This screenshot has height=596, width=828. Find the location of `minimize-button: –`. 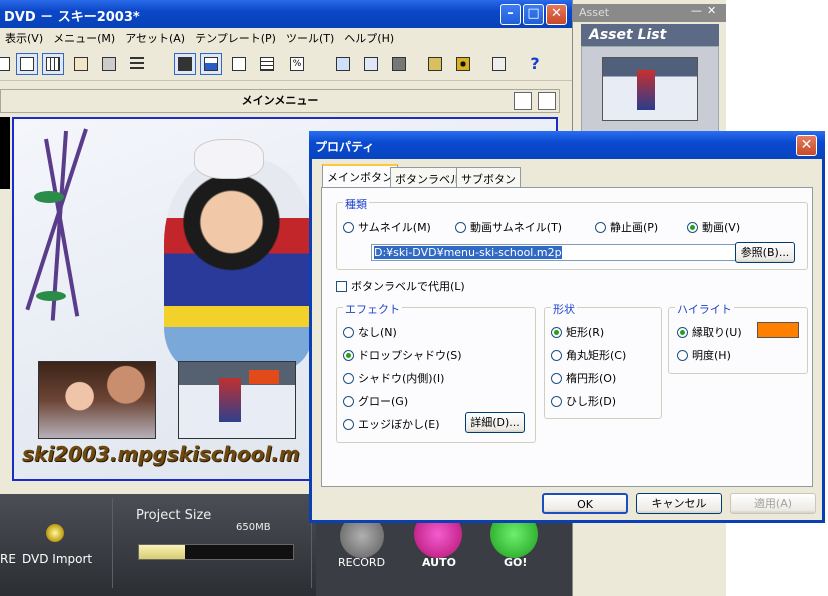

minimize-button: – is located at coordinates (510, 14).